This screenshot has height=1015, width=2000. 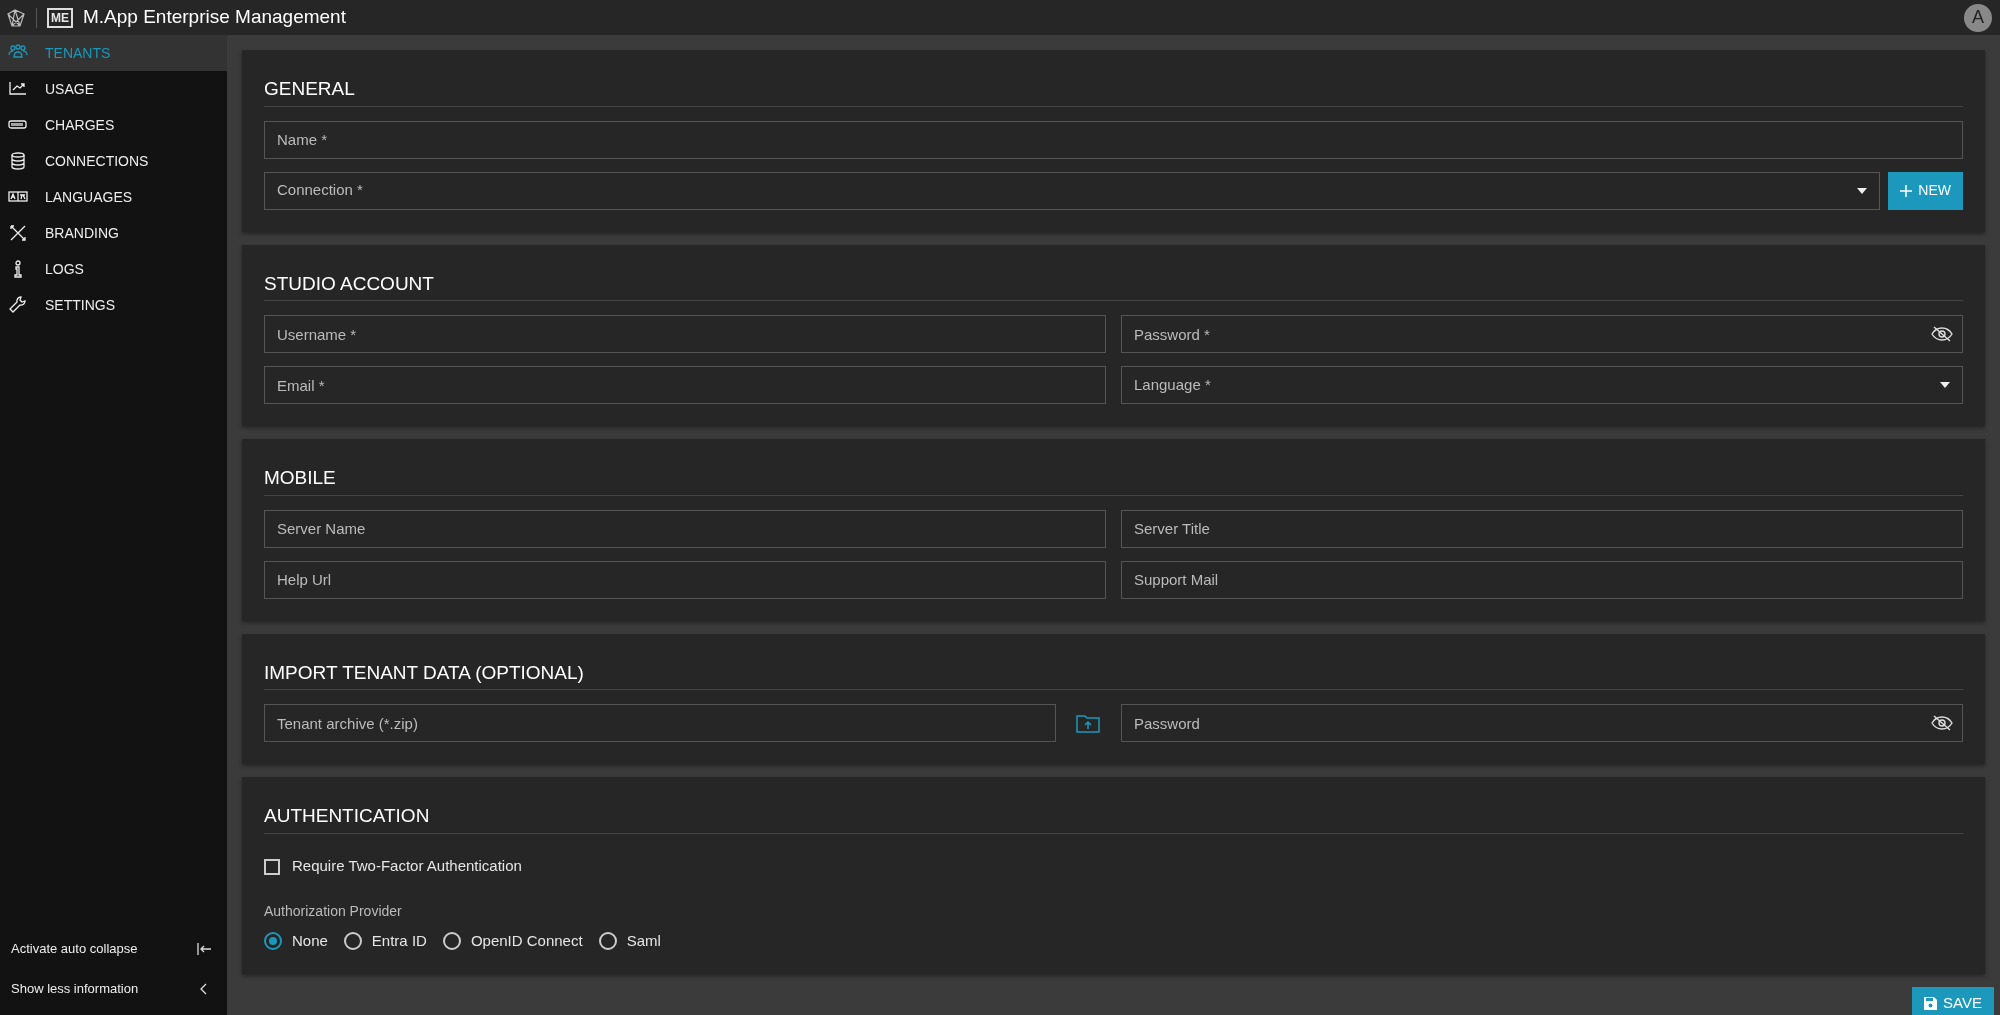 I want to click on select-field: Connection *, so click(x=1072, y=190).